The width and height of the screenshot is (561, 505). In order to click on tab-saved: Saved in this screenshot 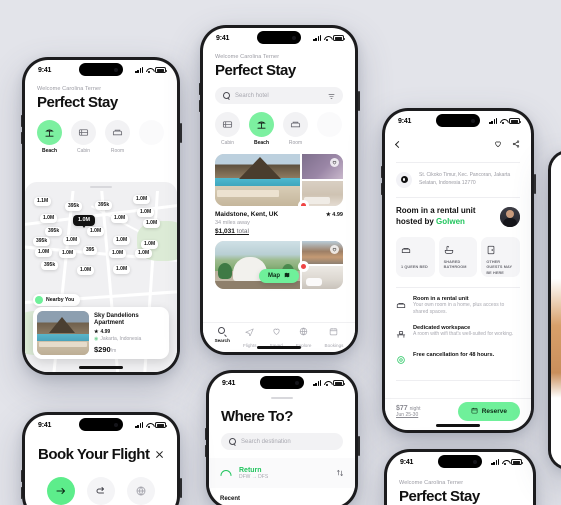, I will do `click(276, 335)`.